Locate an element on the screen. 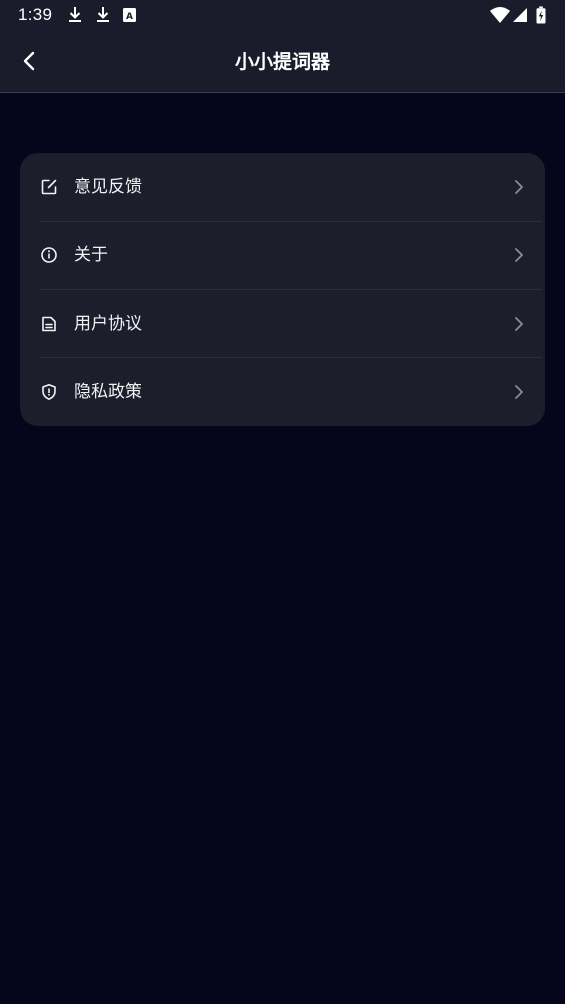 The height and width of the screenshot is (1004, 565). document-icon is located at coordinates (49, 324).